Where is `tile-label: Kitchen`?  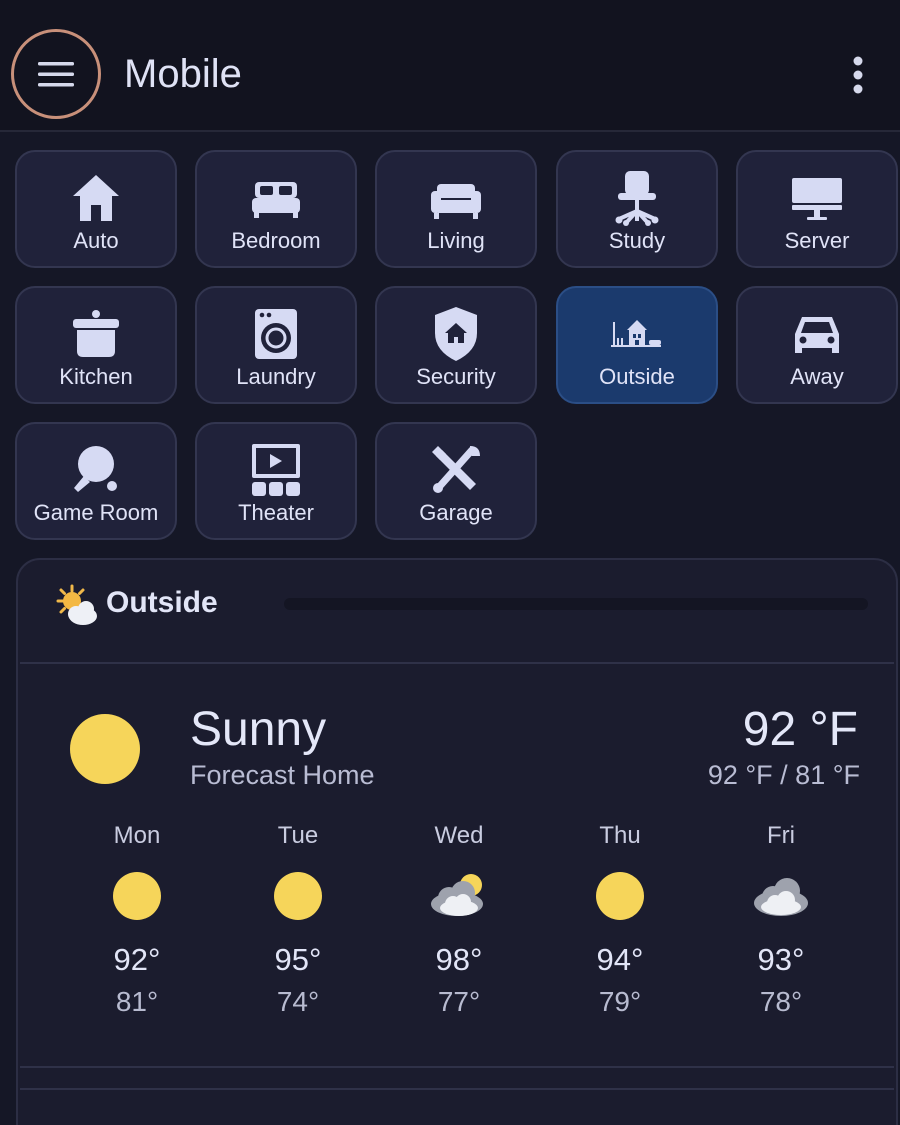 tile-label: Kitchen is located at coordinates (96, 376).